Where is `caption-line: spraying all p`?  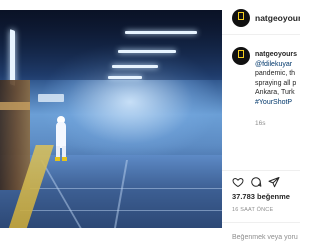
caption-line: spraying all p is located at coordinates (276, 83).